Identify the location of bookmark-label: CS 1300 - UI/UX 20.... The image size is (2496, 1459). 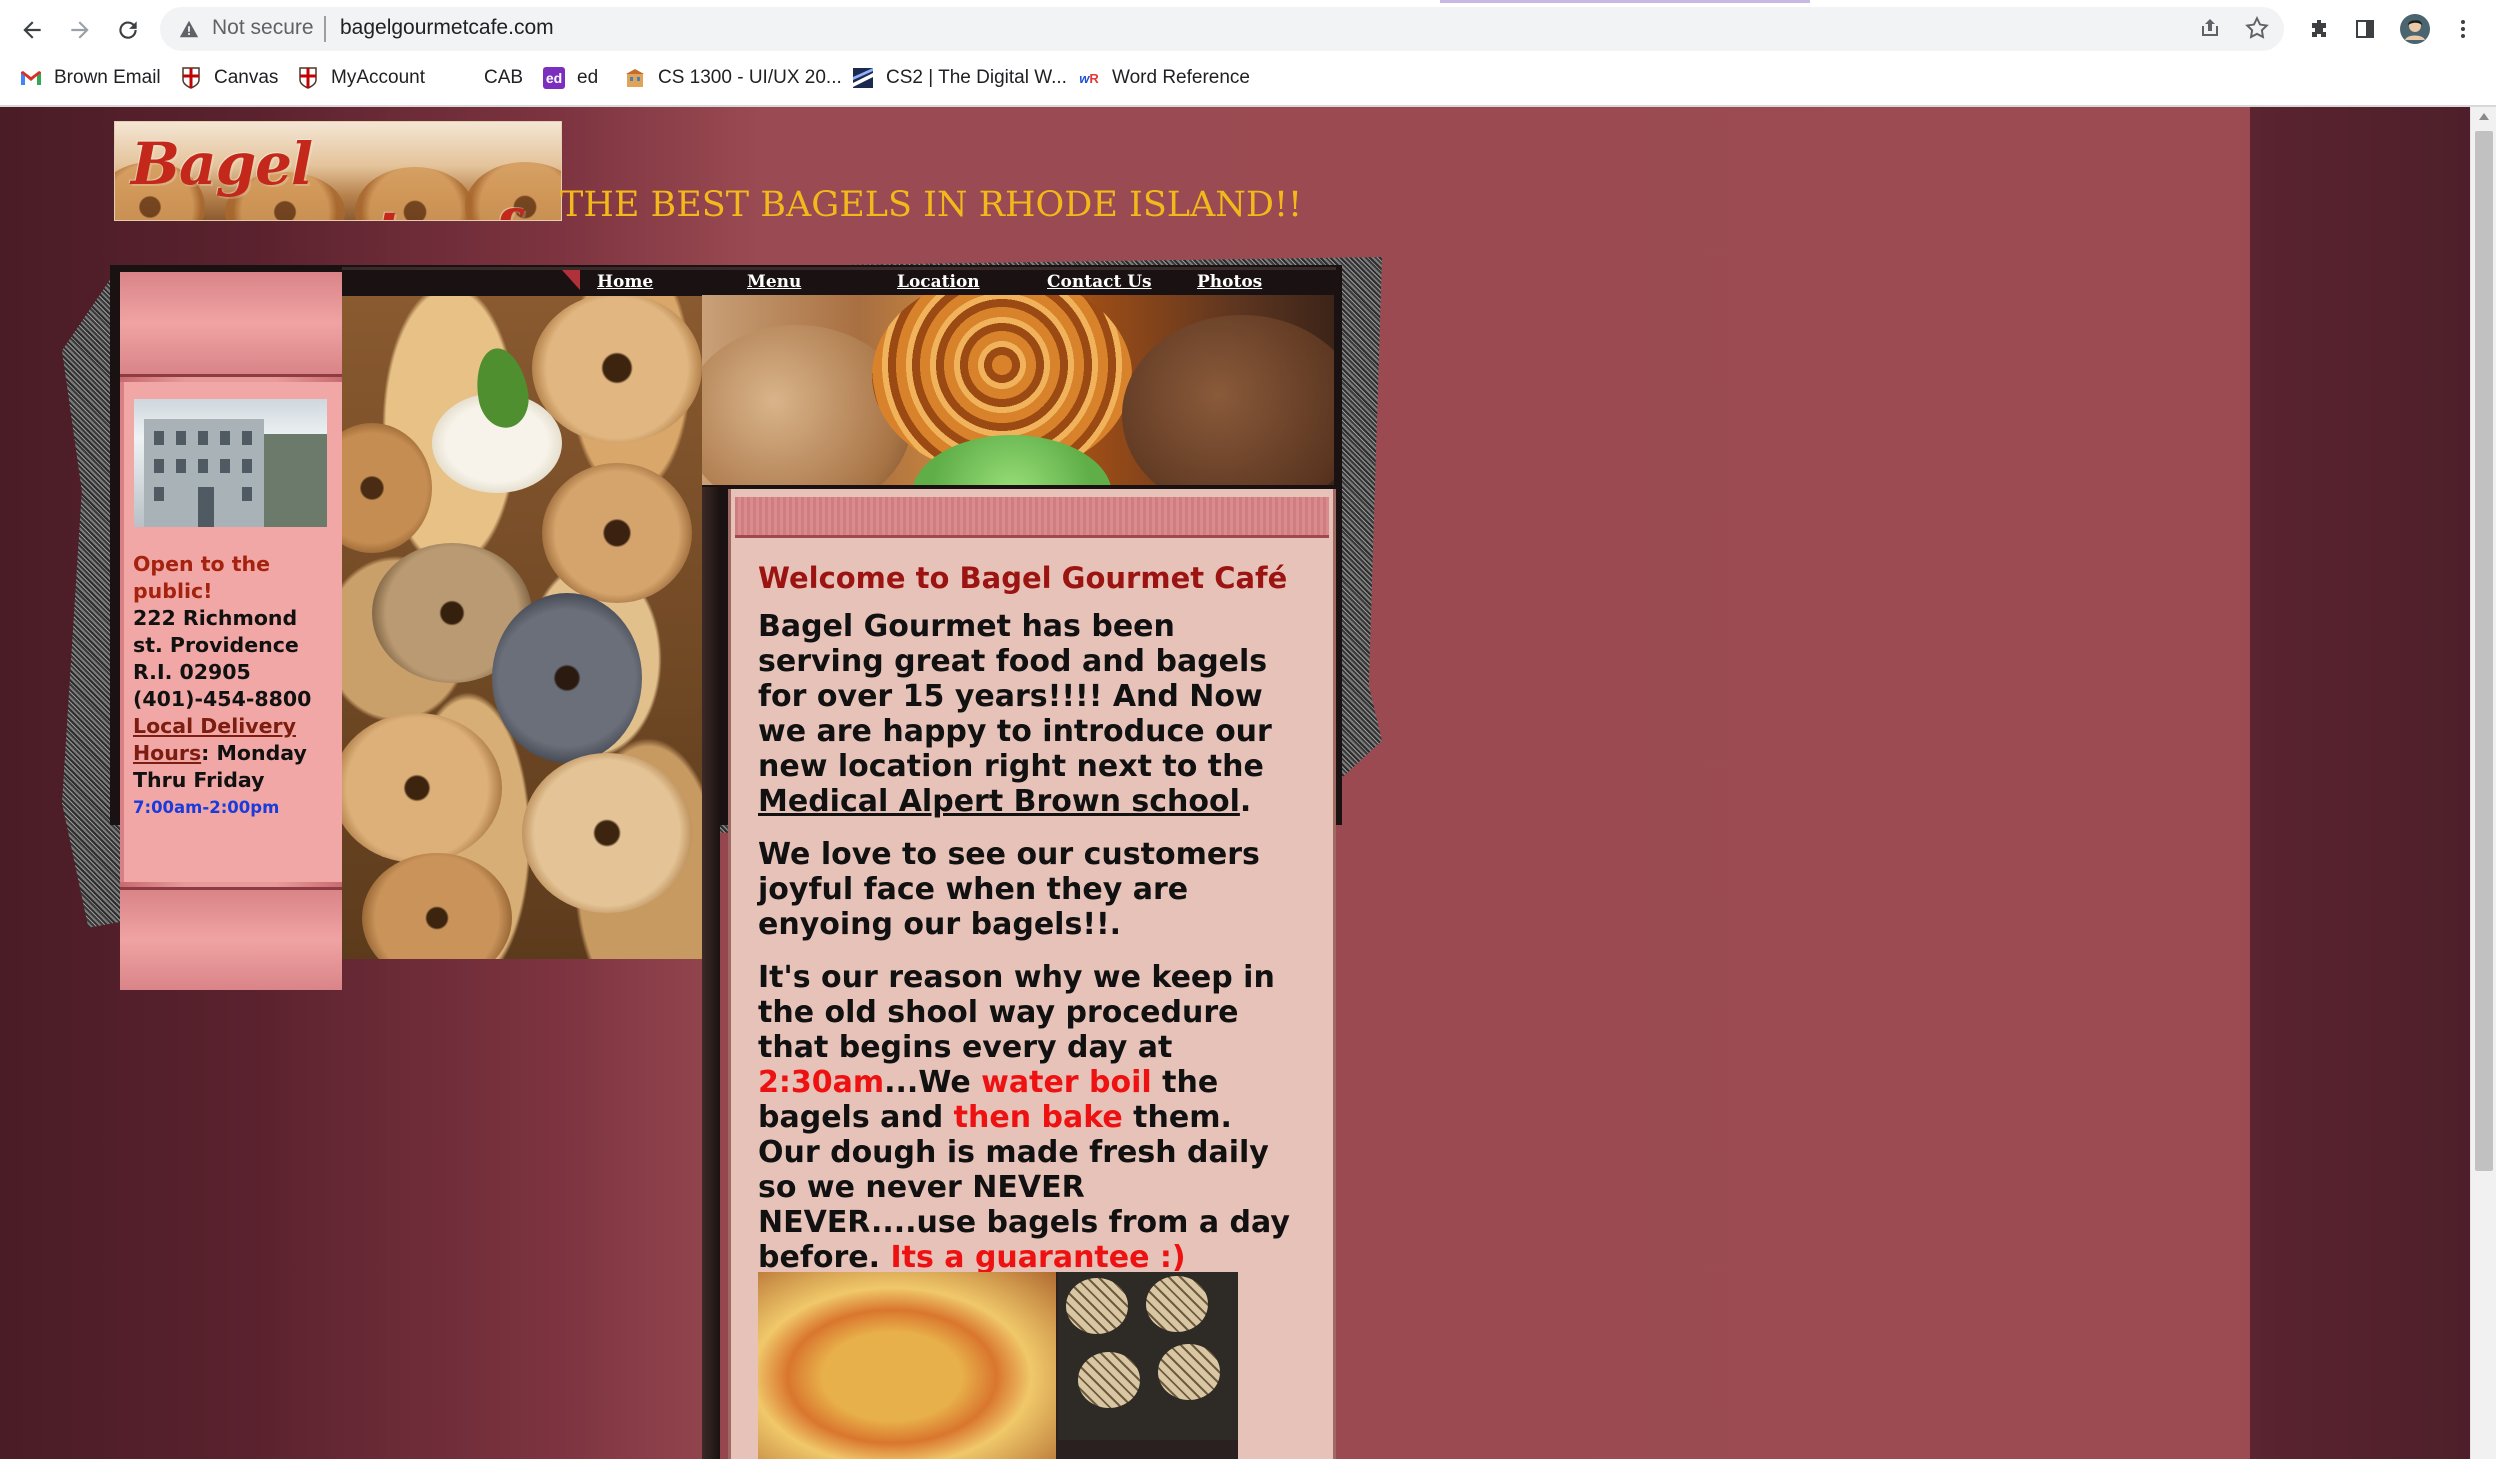
(750, 77).